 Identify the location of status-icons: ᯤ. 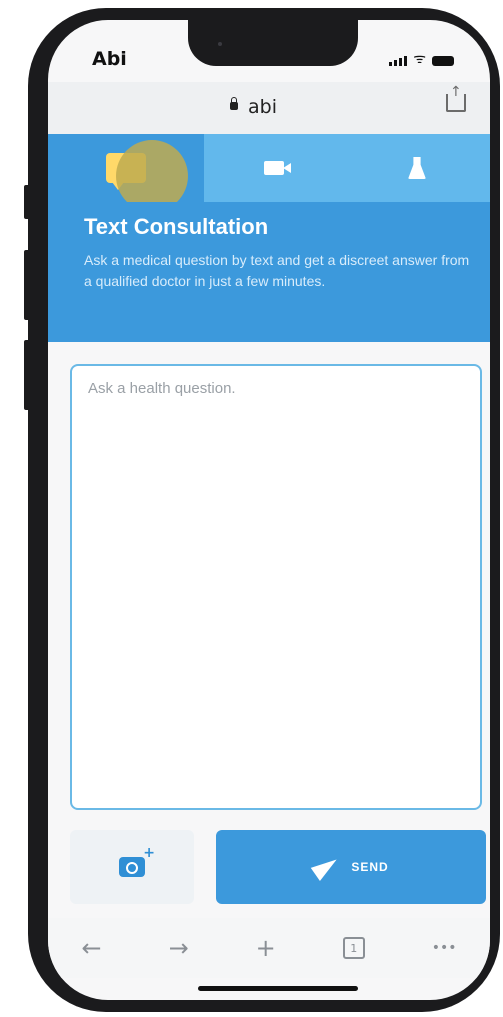
(421, 59).